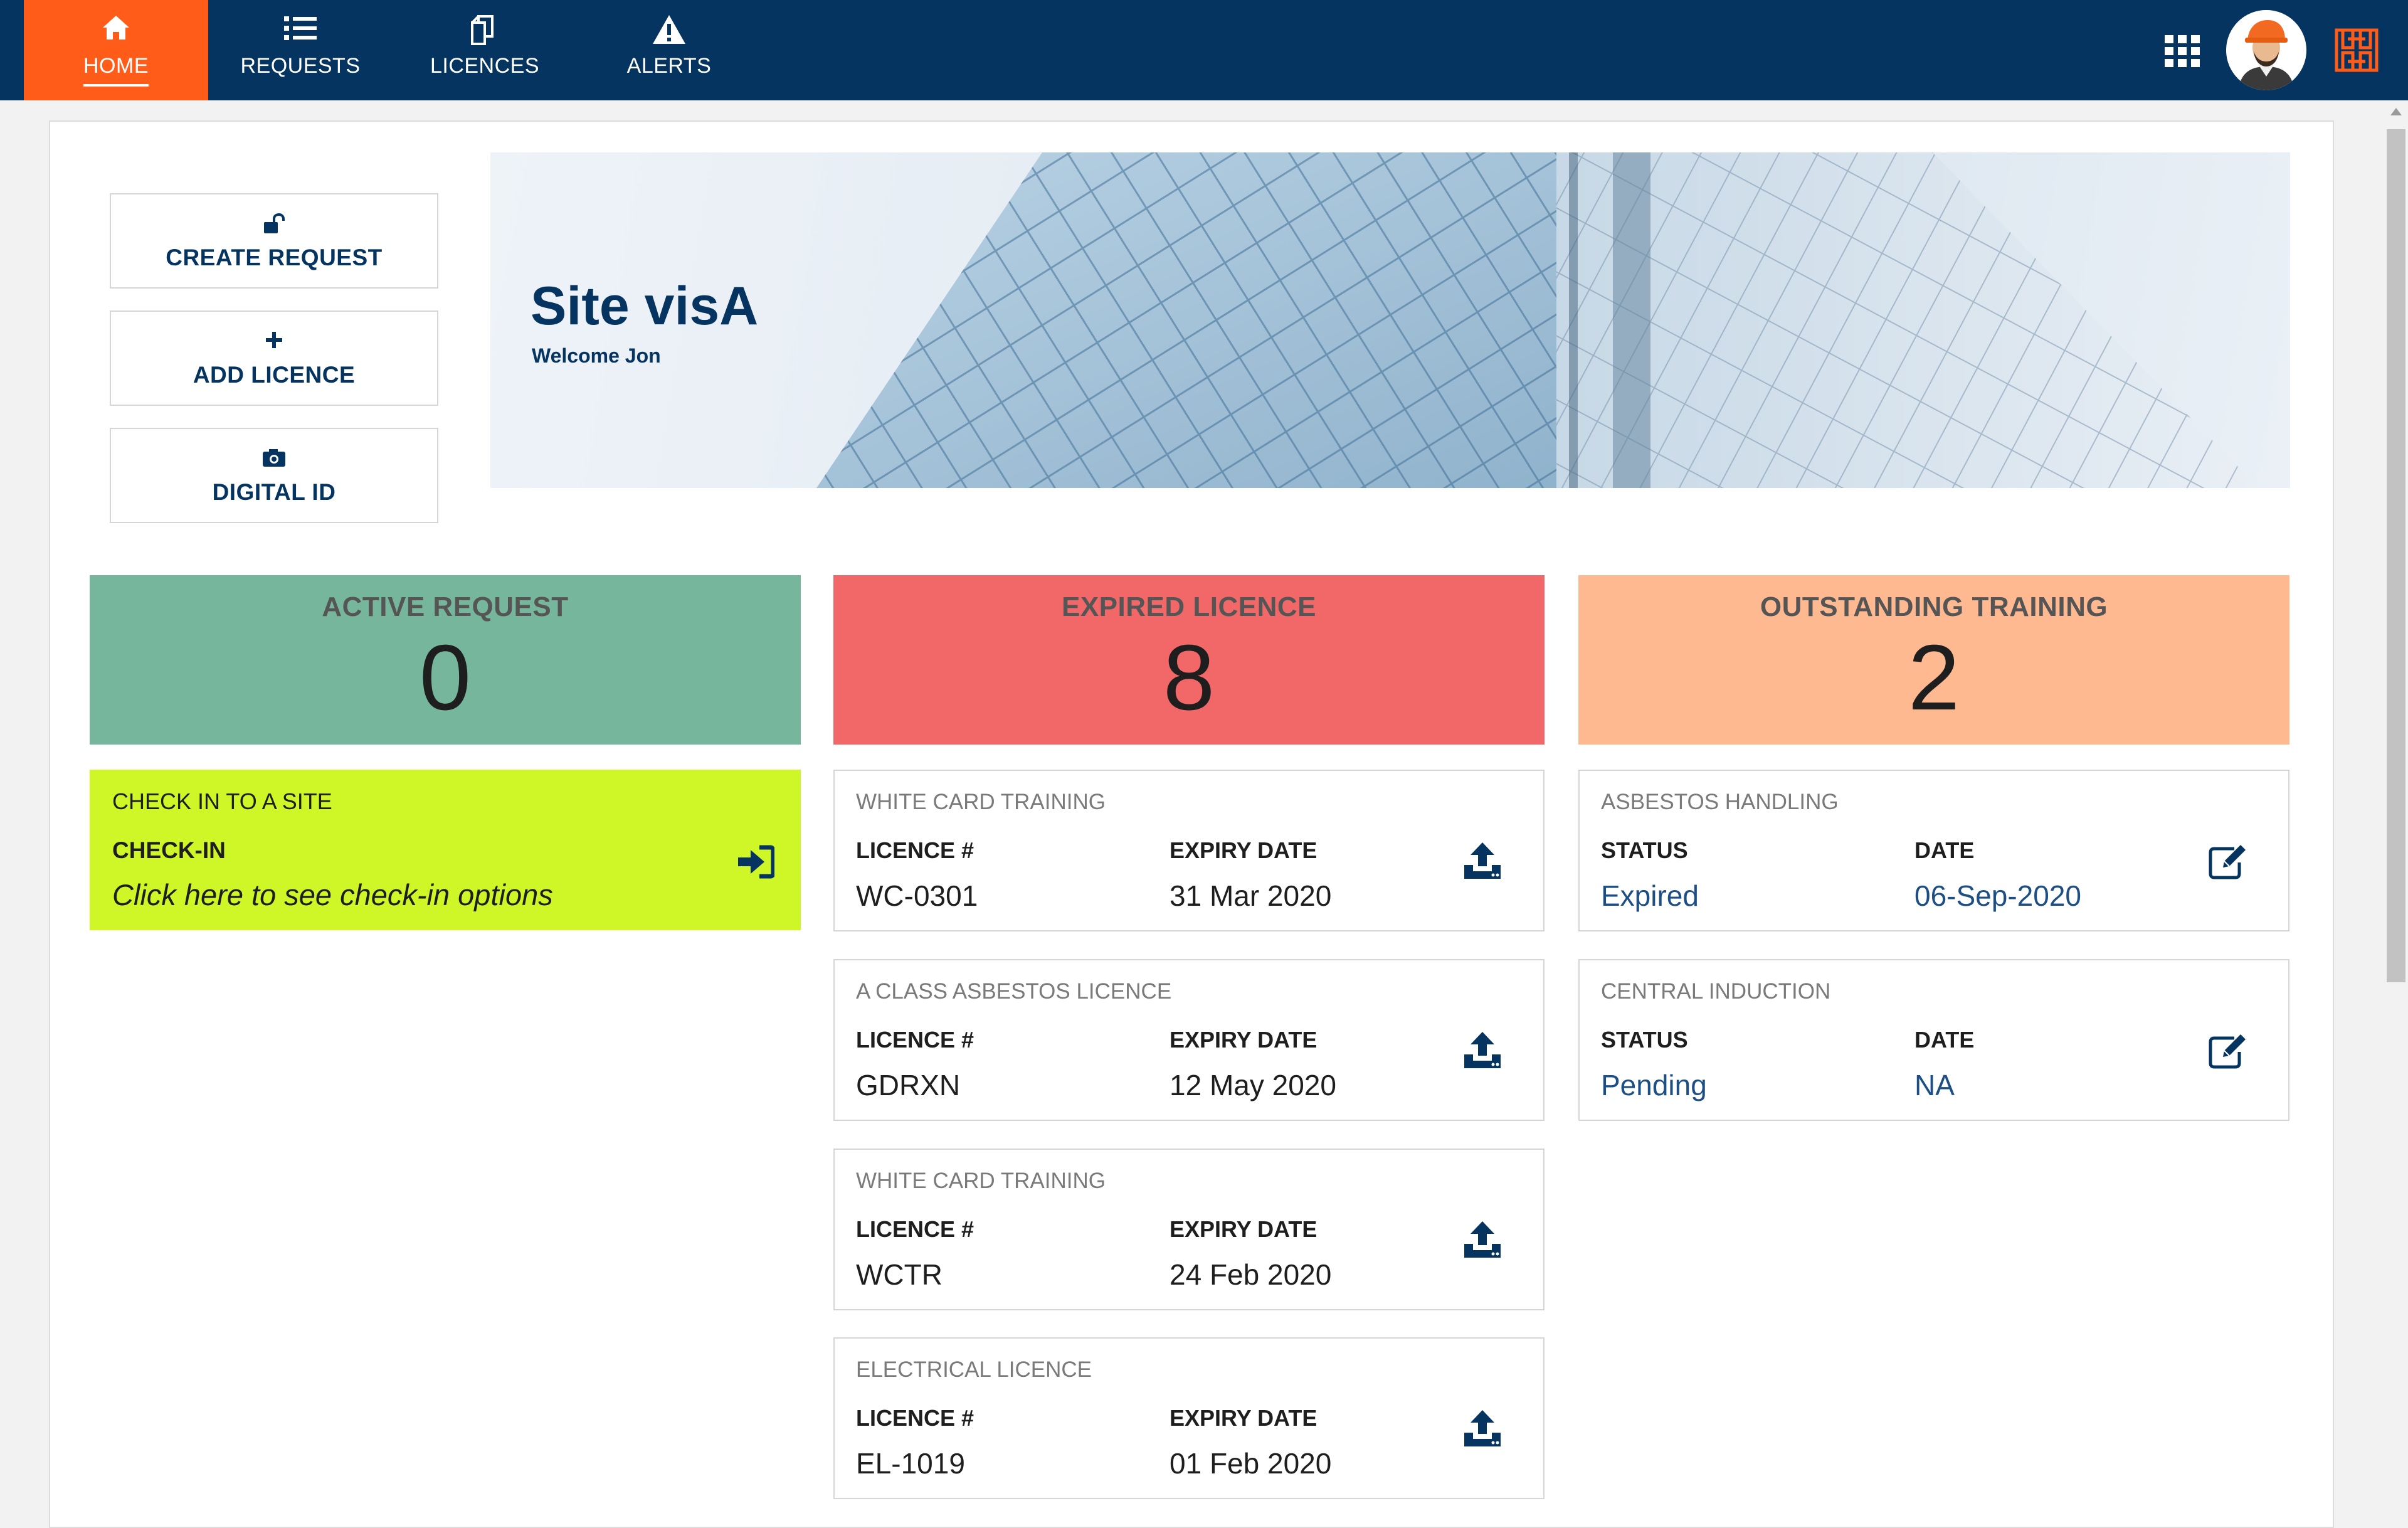 This screenshot has height=1528, width=2408. I want to click on training-title: CENTRAL INDUCTION, so click(1716, 991).